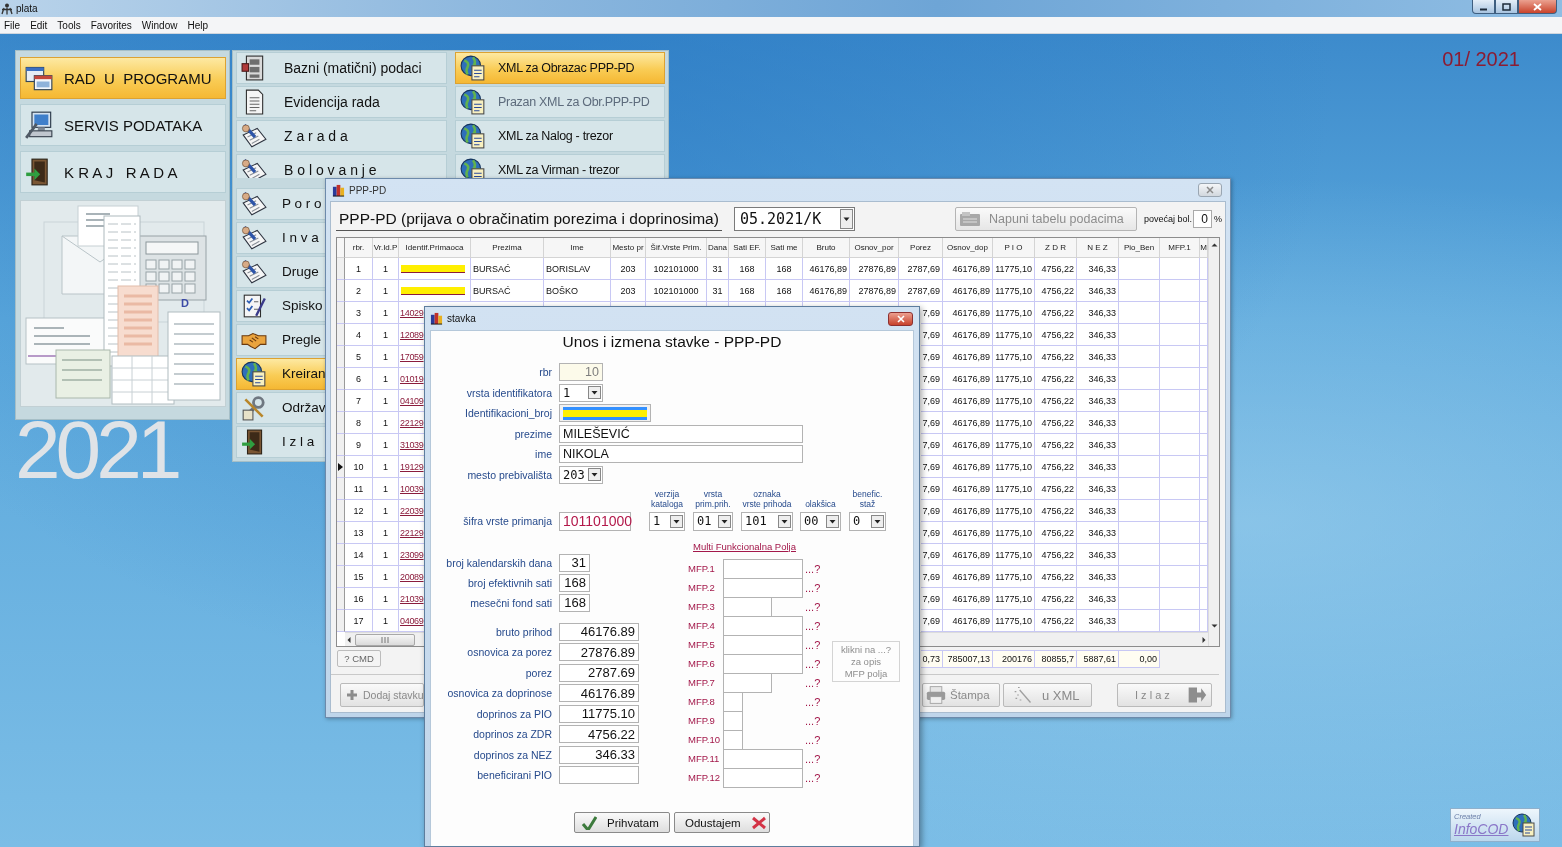  I want to click on select-field: 00, so click(820, 521).